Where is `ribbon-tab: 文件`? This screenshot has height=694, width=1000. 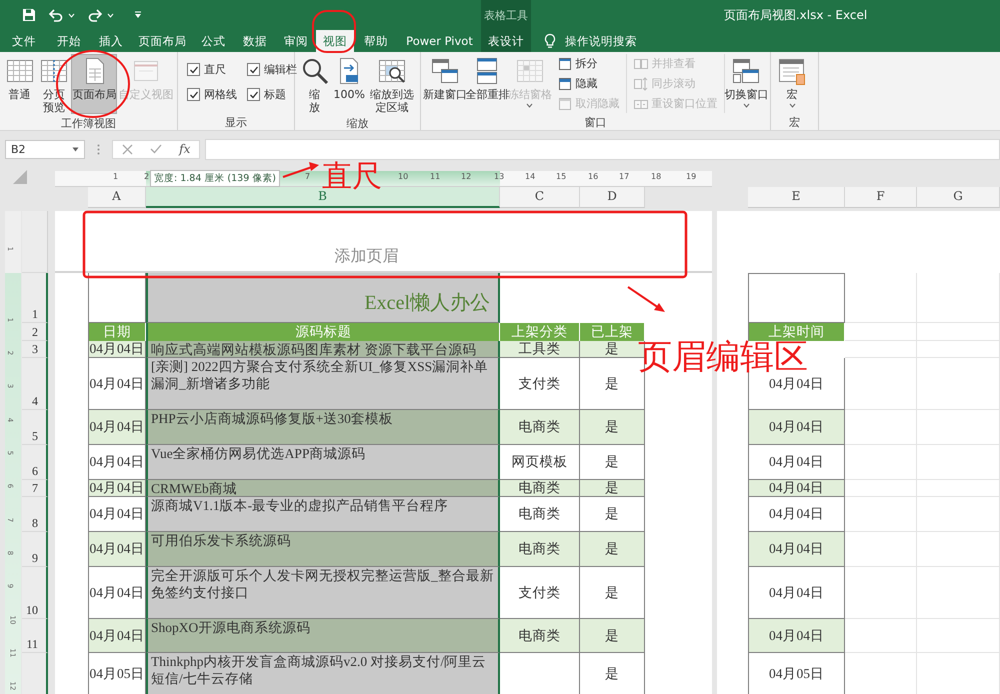
ribbon-tab: 文件 is located at coordinates (24, 41).